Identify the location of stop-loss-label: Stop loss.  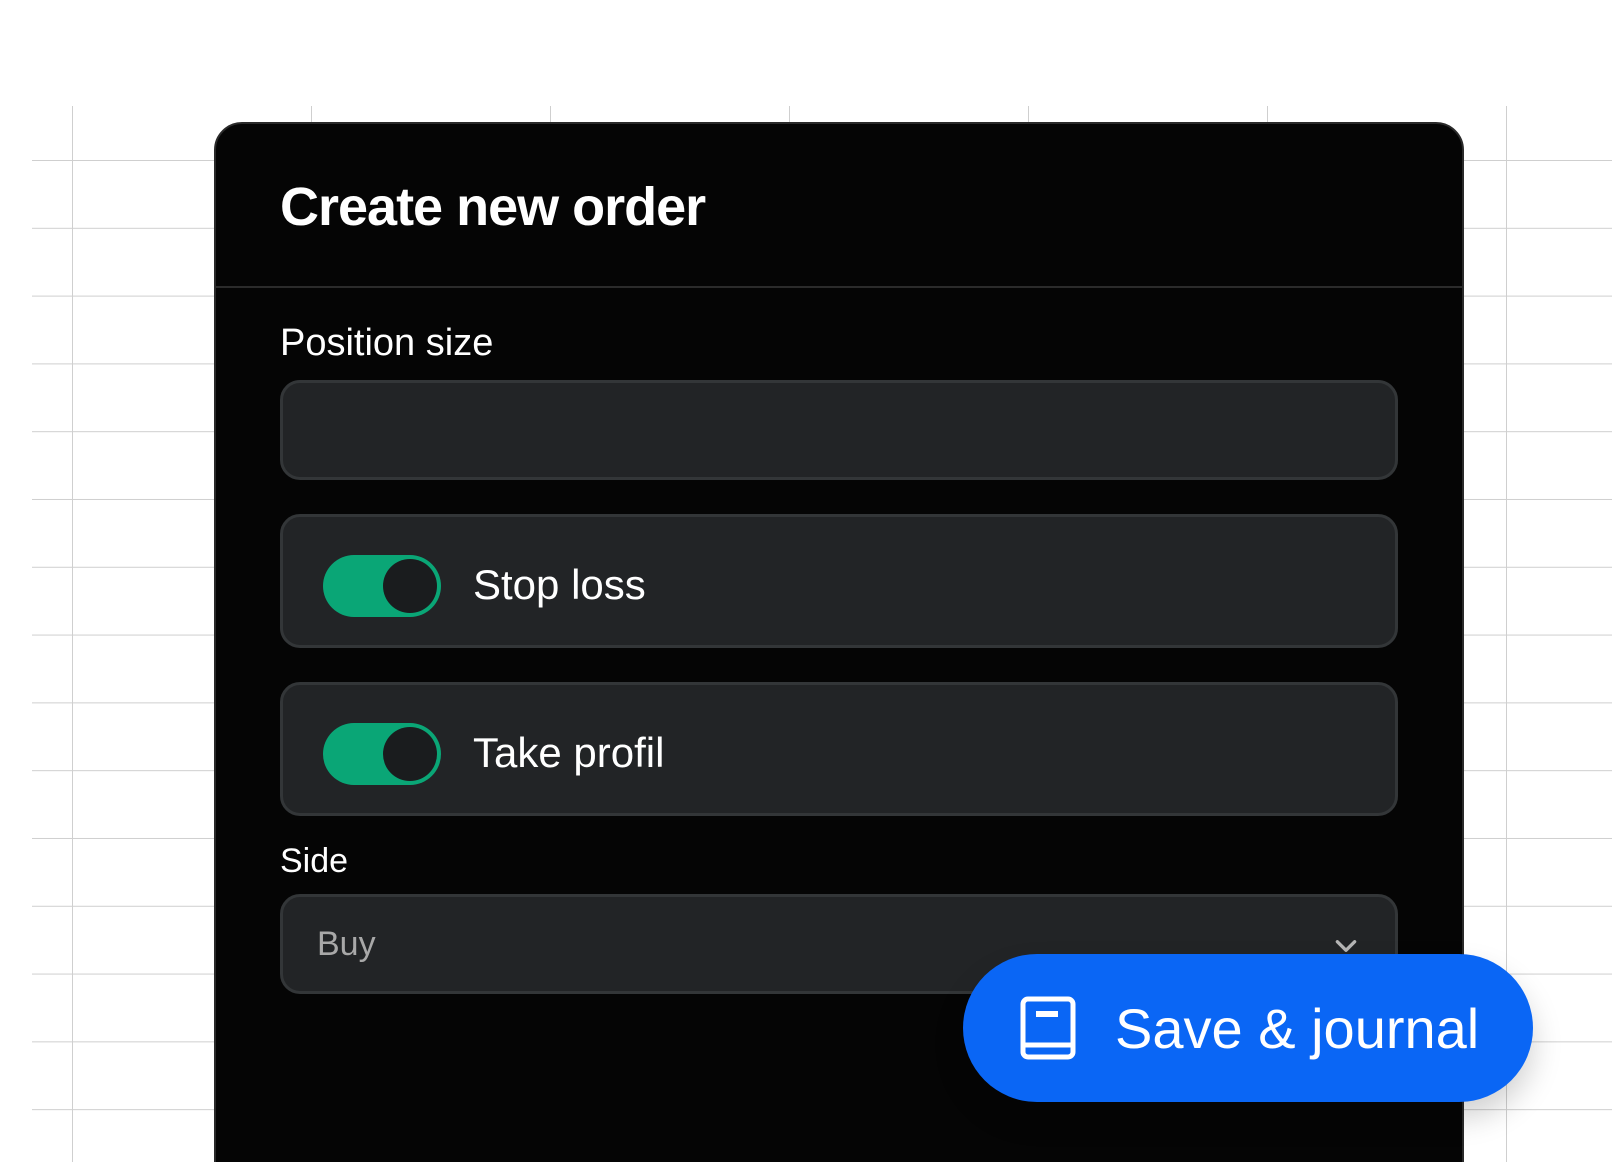
(559, 584).